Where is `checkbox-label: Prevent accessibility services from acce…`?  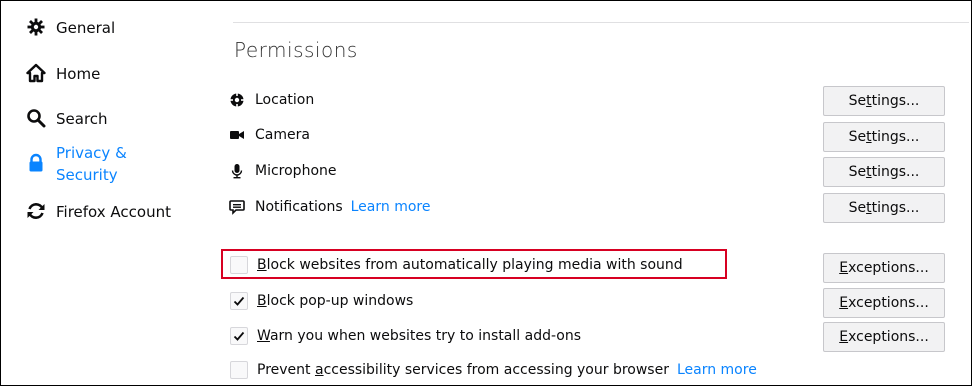 checkbox-label: Prevent accessibility services from acce… is located at coordinates (463, 370).